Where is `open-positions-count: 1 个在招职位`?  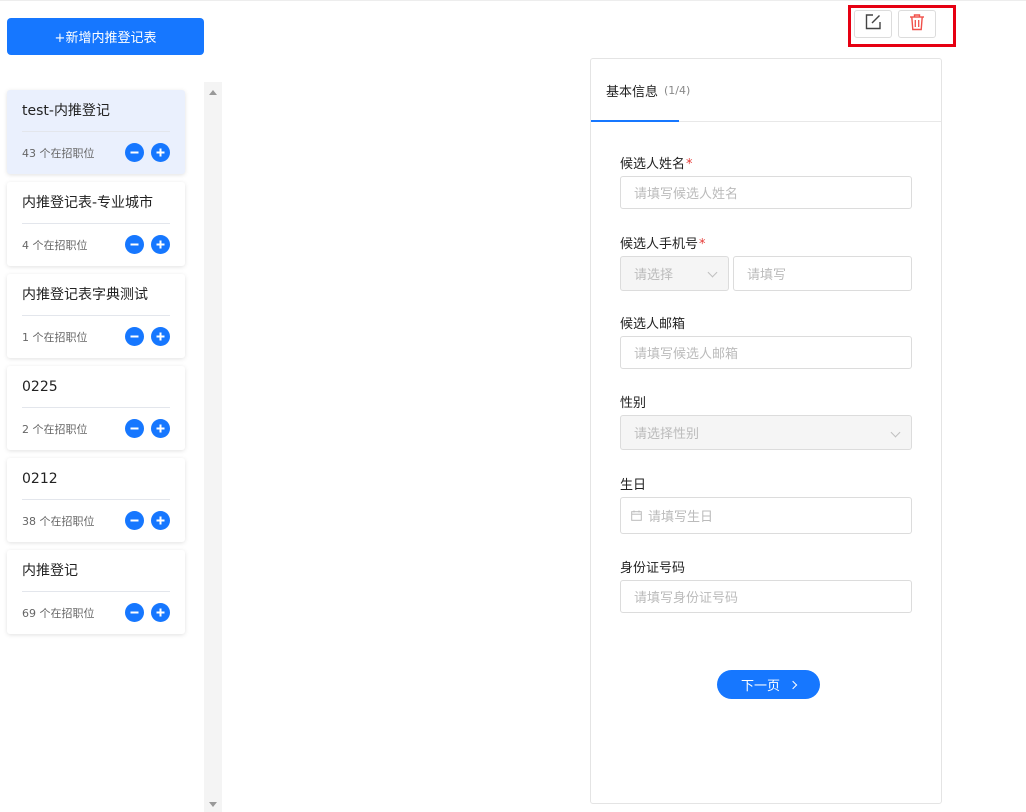 open-positions-count: 1 个在招职位 is located at coordinates (55, 337).